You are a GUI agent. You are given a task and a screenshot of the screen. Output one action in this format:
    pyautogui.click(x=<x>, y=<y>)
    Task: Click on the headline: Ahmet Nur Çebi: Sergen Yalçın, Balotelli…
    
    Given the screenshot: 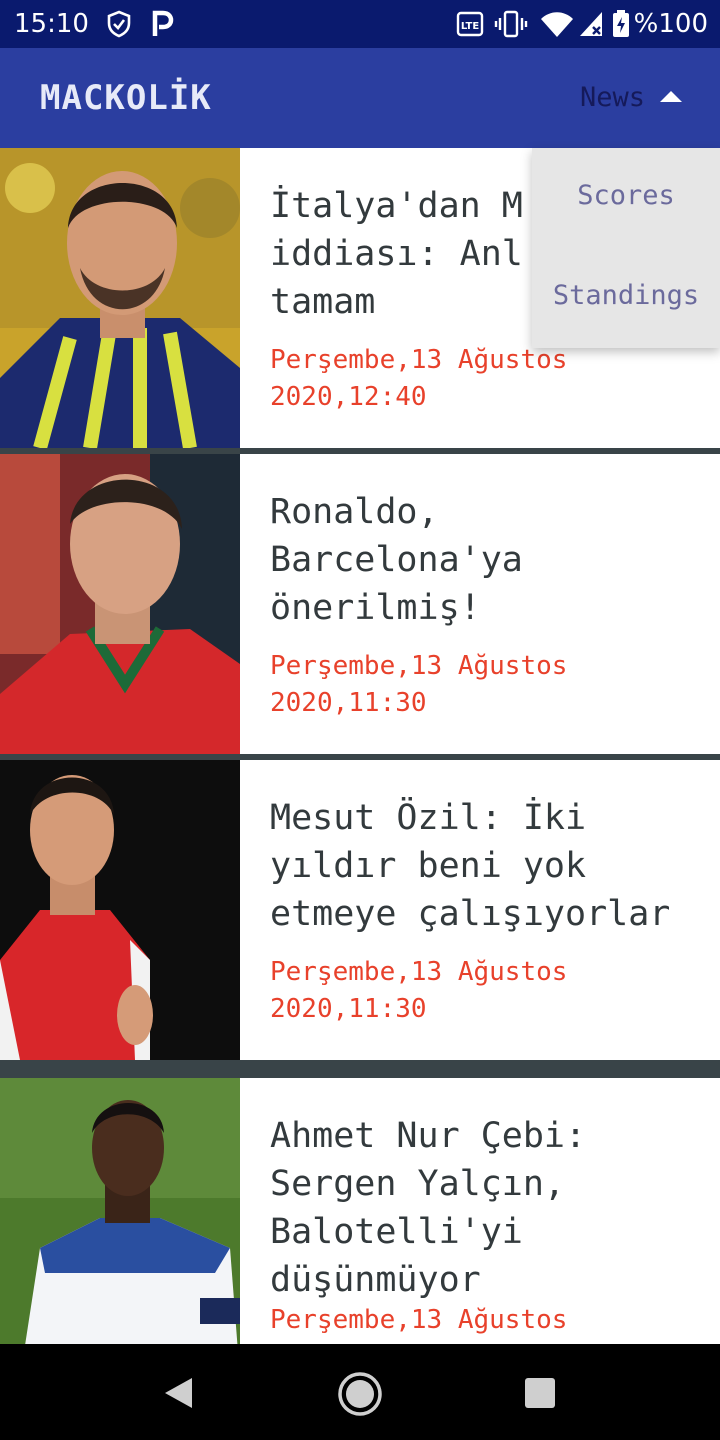 What is the action you would take?
    pyautogui.click(x=490, y=1208)
    